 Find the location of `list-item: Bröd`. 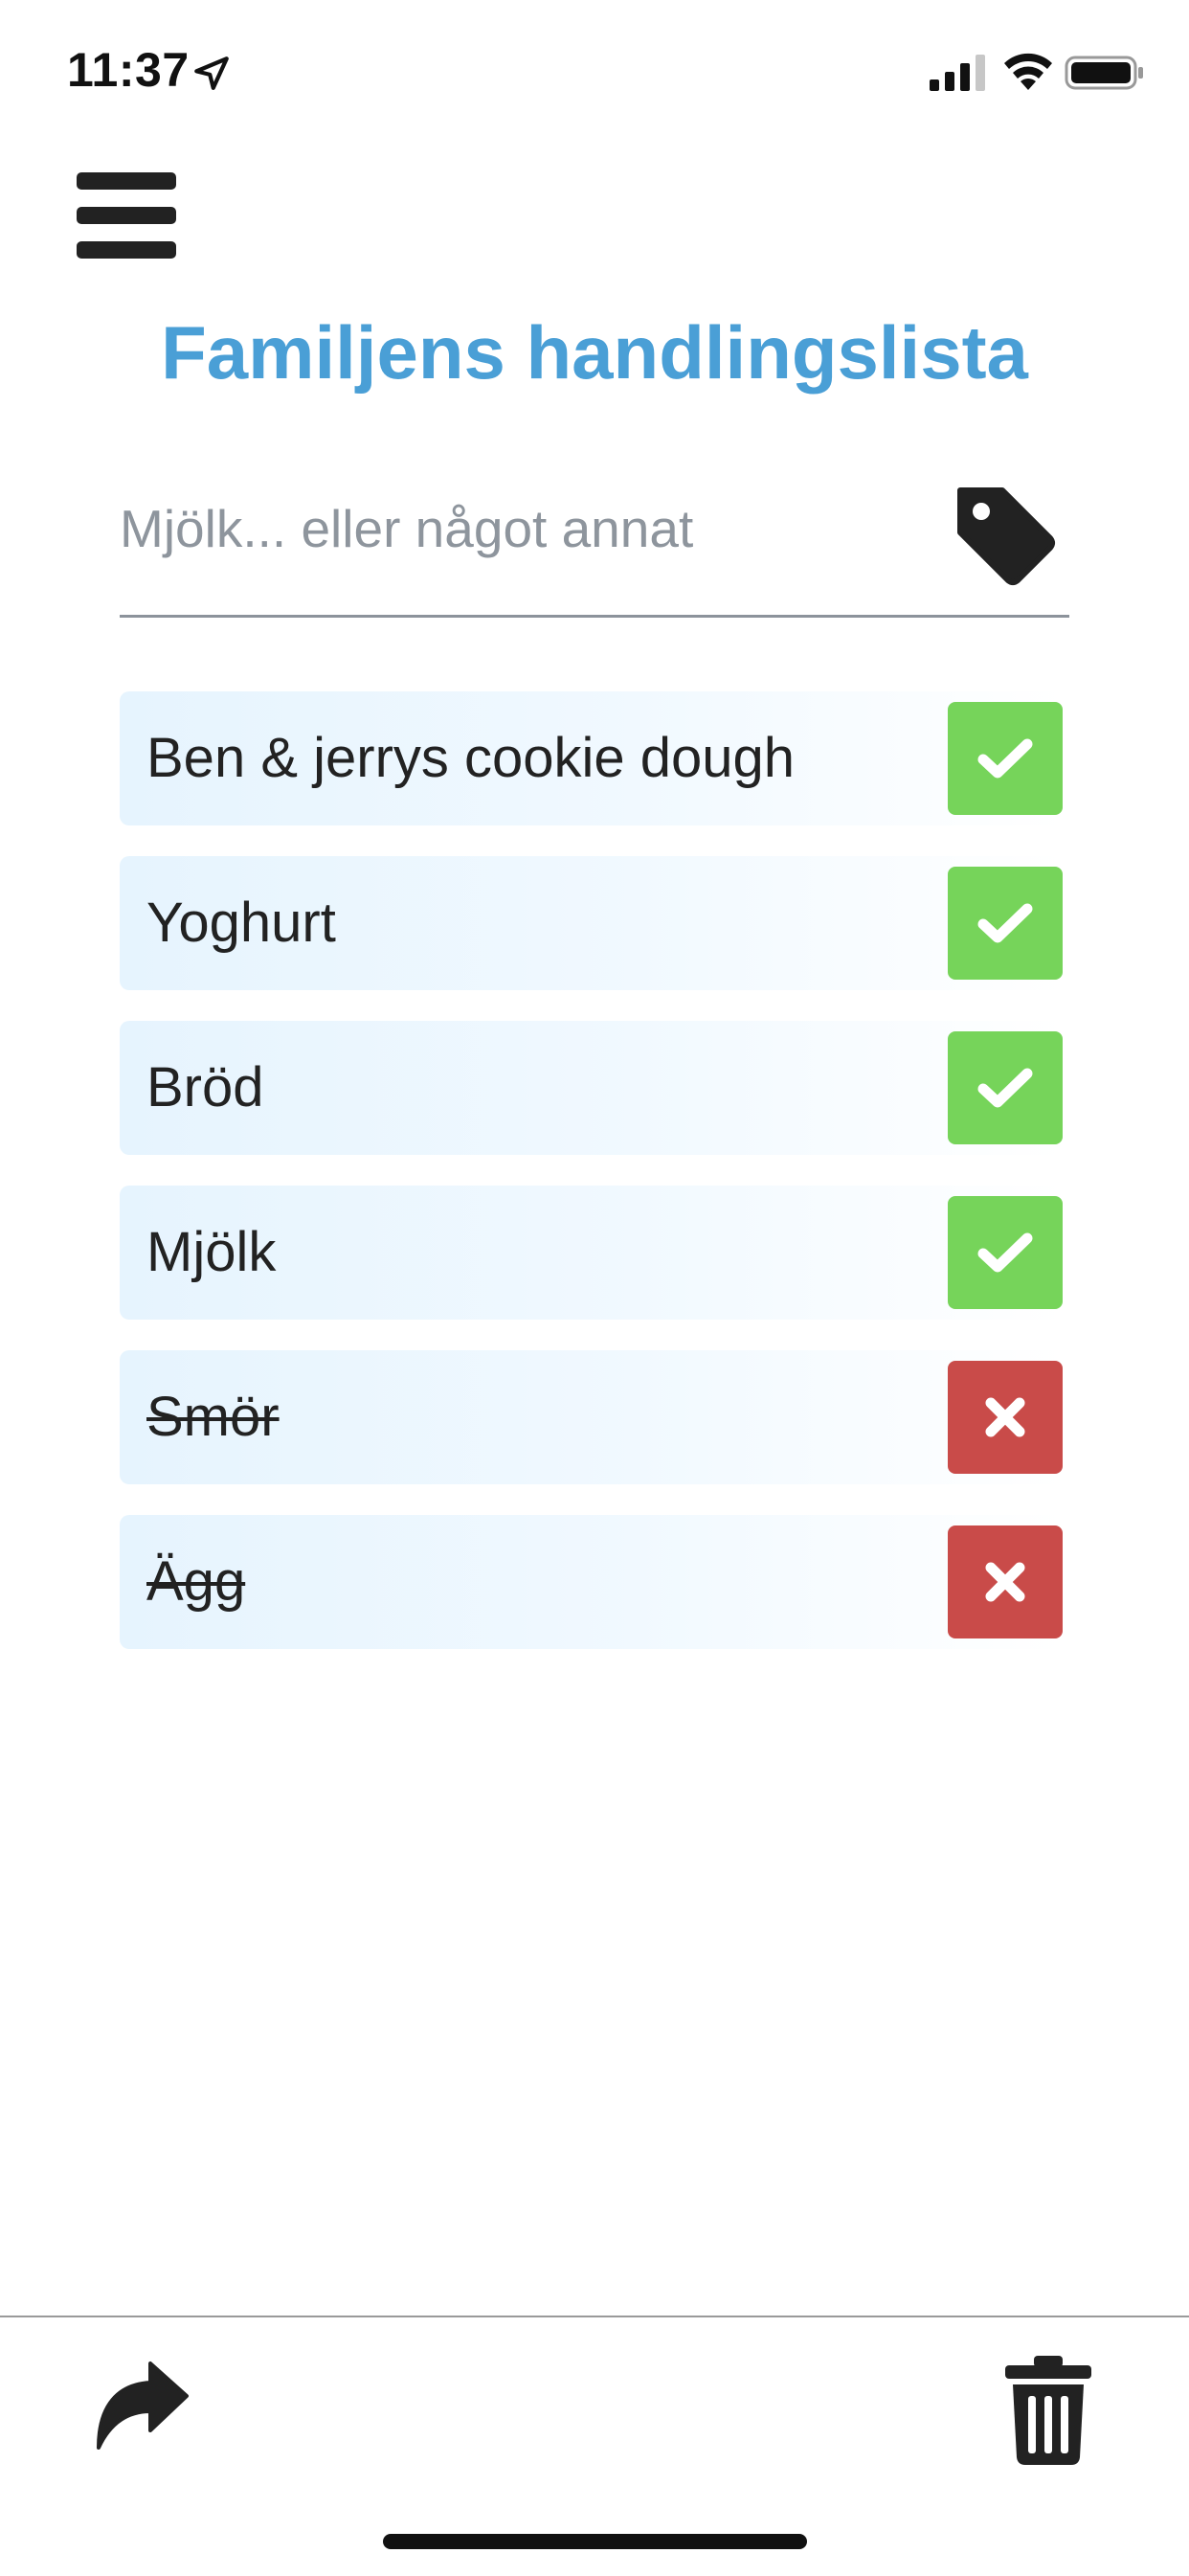

list-item: Bröd is located at coordinates (591, 1088).